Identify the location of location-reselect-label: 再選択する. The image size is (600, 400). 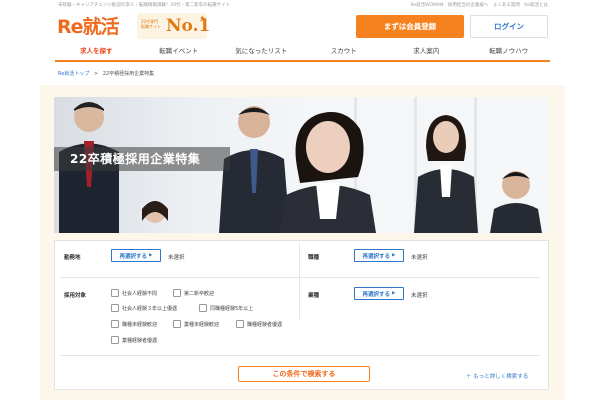
(133, 256).